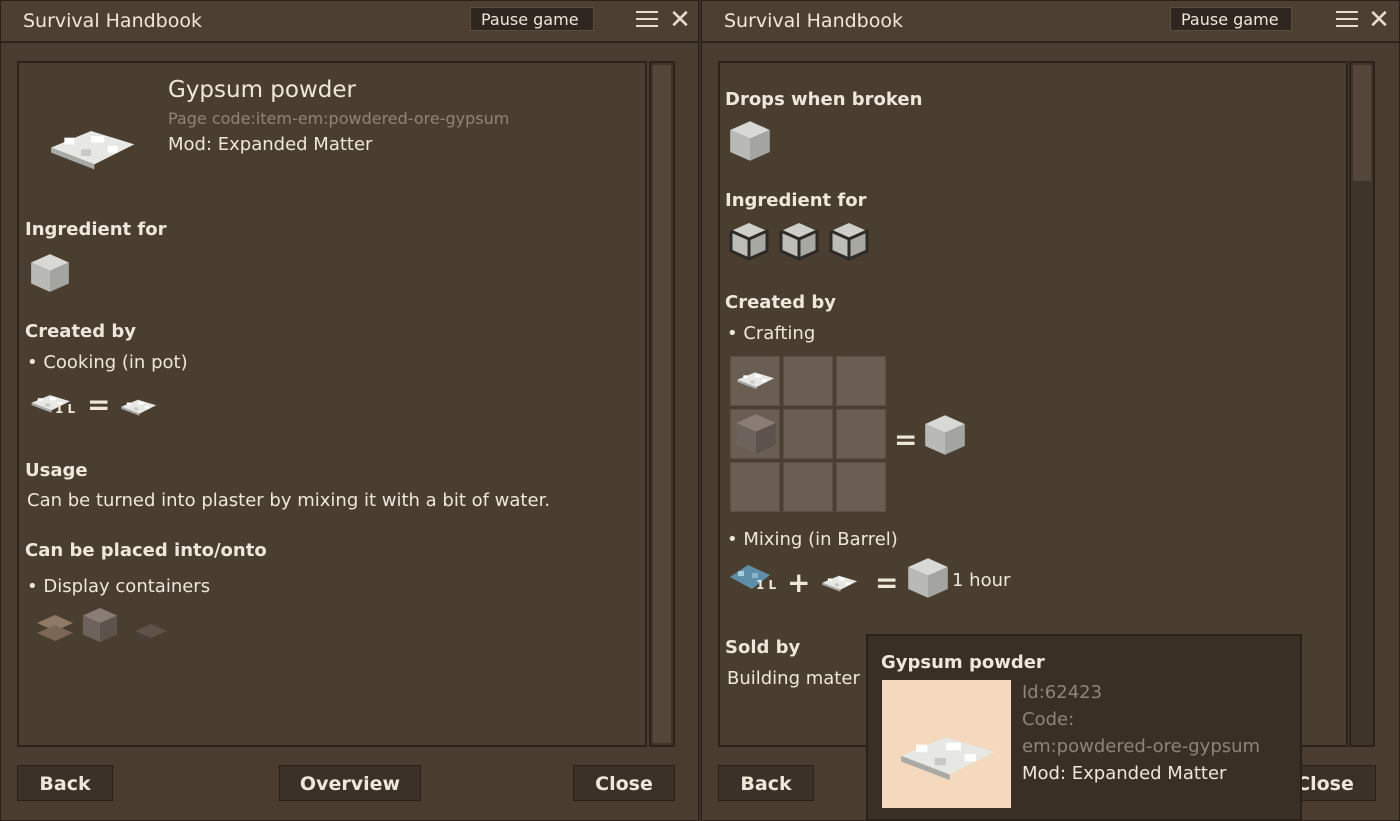  Describe the element at coordinates (56, 470) in the screenshot. I see `usage-heading: Usage` at that location.